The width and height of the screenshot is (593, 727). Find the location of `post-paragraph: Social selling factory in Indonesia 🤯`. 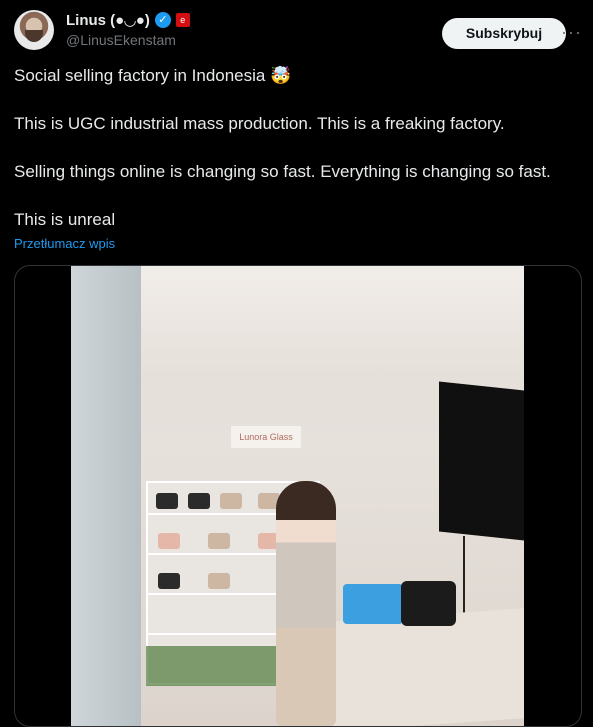

post-paragraph: Social selling factory in Indonesia 🤯 is located at coordinates (153, 75).